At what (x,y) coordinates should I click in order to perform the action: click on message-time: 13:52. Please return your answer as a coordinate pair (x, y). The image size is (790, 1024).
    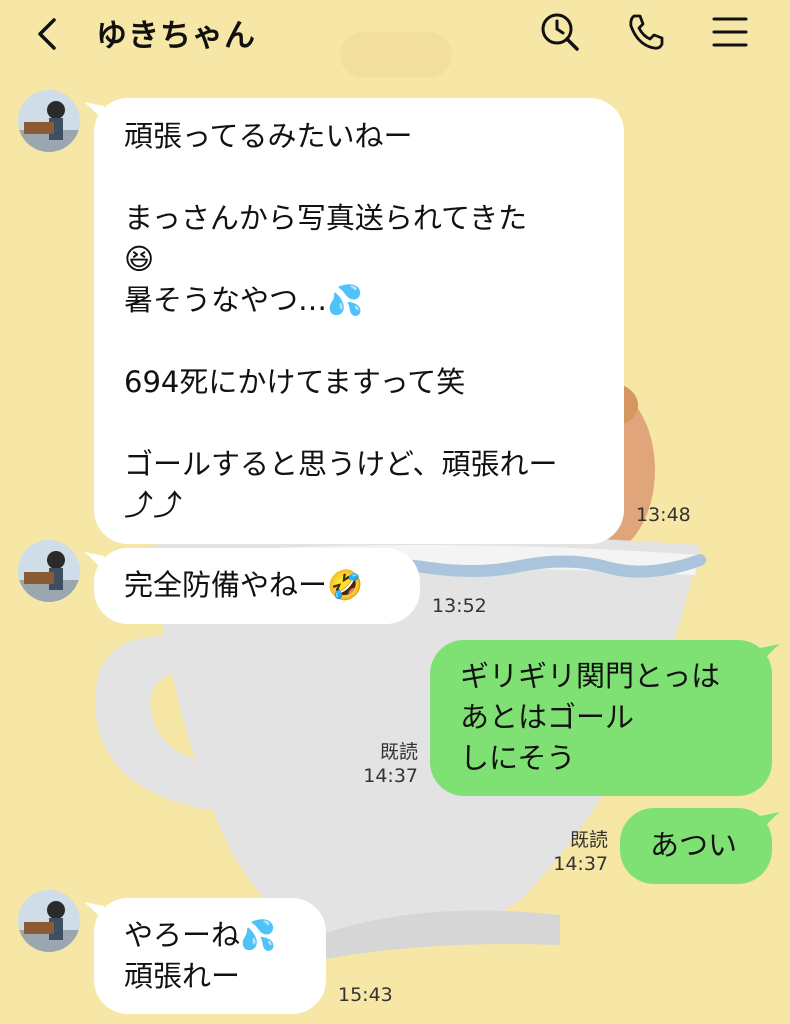
    Looking at the image, I should click on (459, 606).